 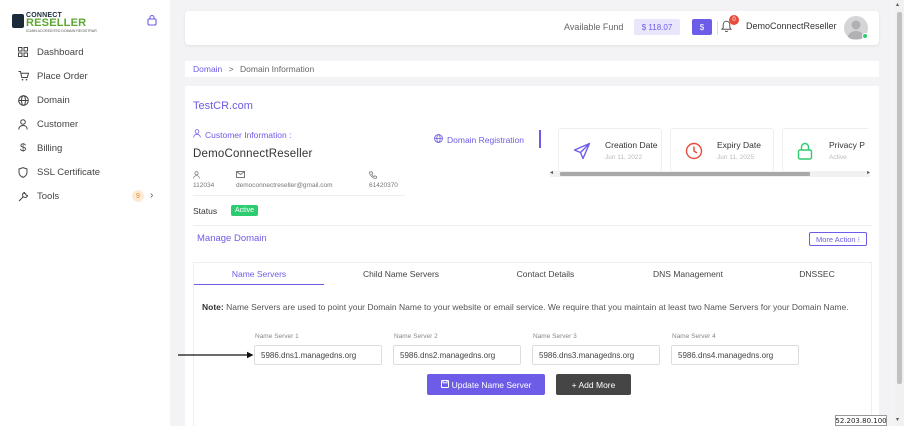 I want to click on sidebar-item-label: Dashboard, so click(x=60, y=52).